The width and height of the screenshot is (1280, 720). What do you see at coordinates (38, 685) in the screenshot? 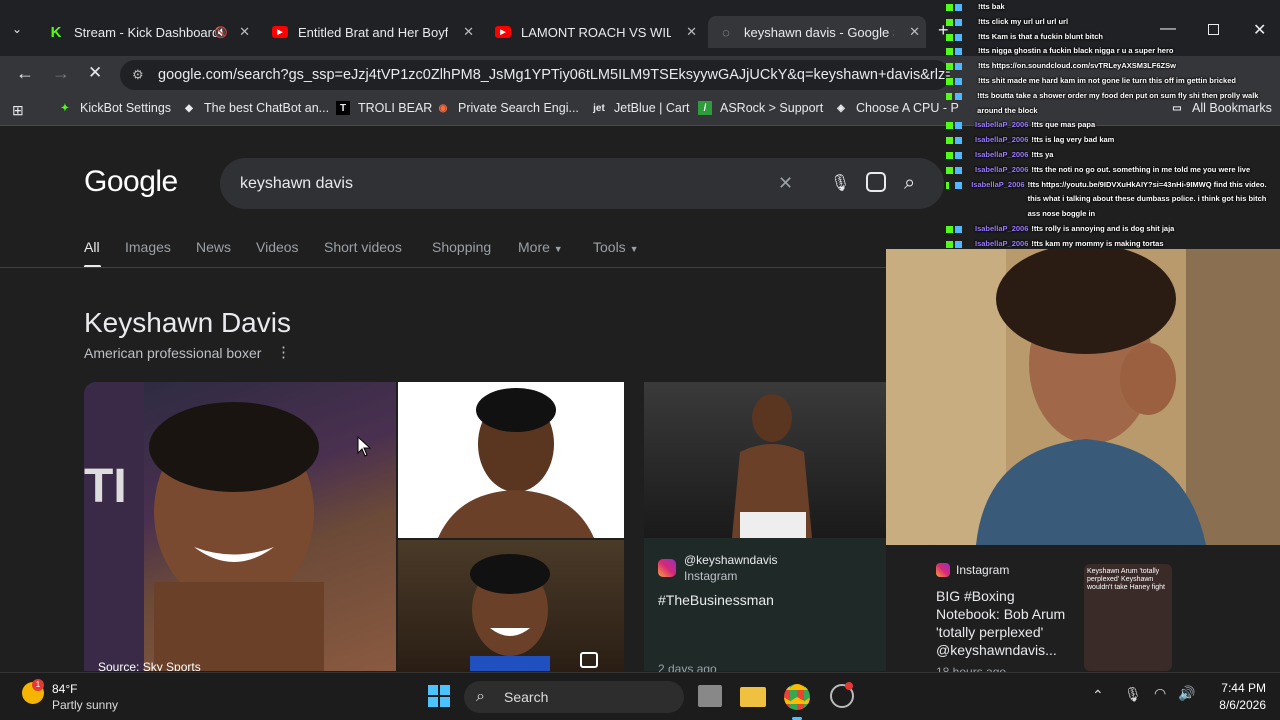
I see `weather-badge: 1` at bounding box center [38, 685].